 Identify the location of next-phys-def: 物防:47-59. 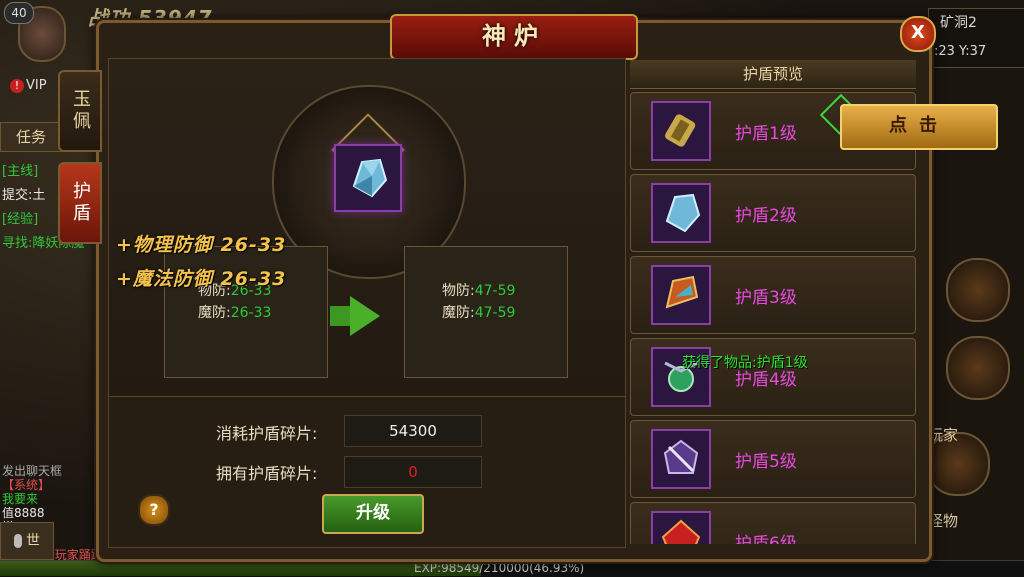
(479, 291).